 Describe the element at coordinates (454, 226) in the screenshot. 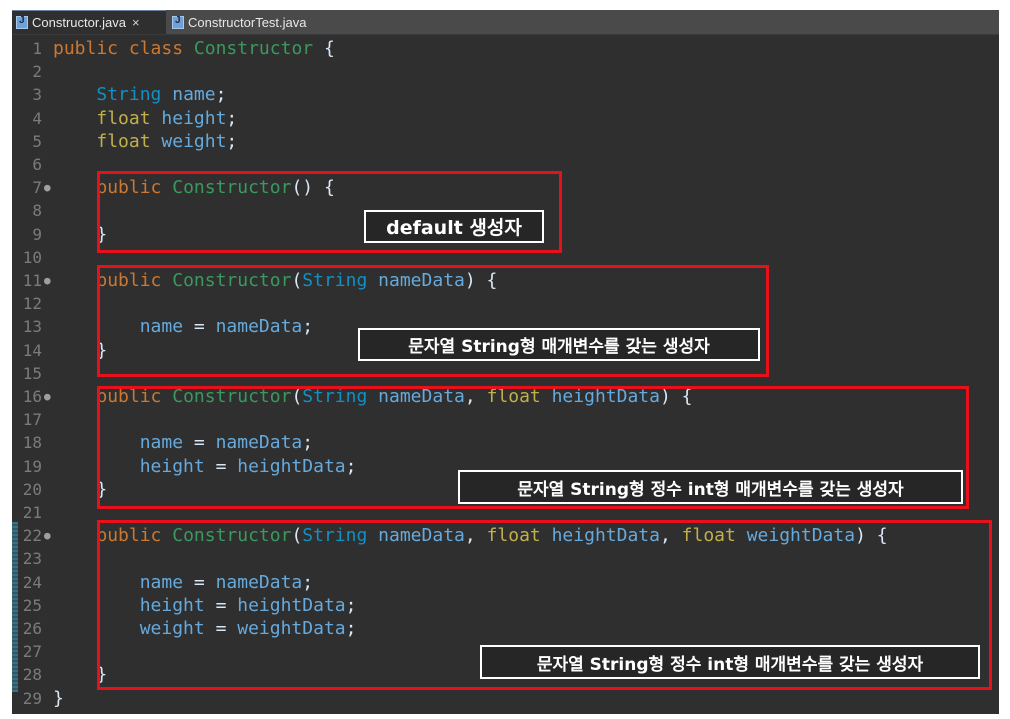

I see `annotation-label: default 생성자` at that location.